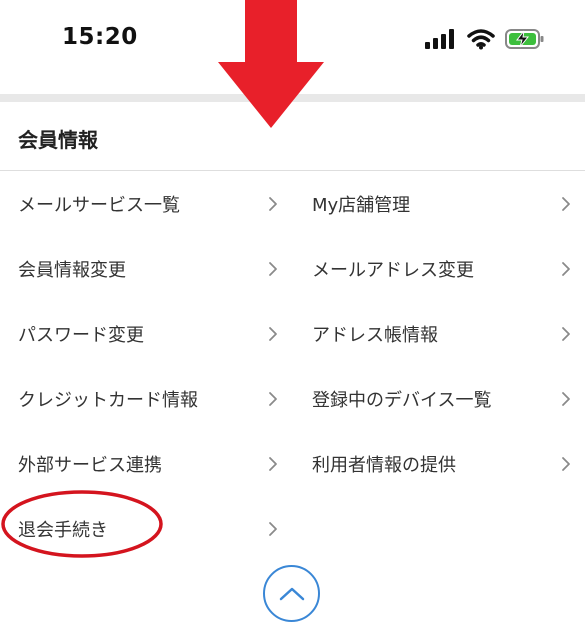 The image size is (585, 642). Describe the element at coordinates (100, 37) in the screenshot. I see `status-time: 15:20` at that location.